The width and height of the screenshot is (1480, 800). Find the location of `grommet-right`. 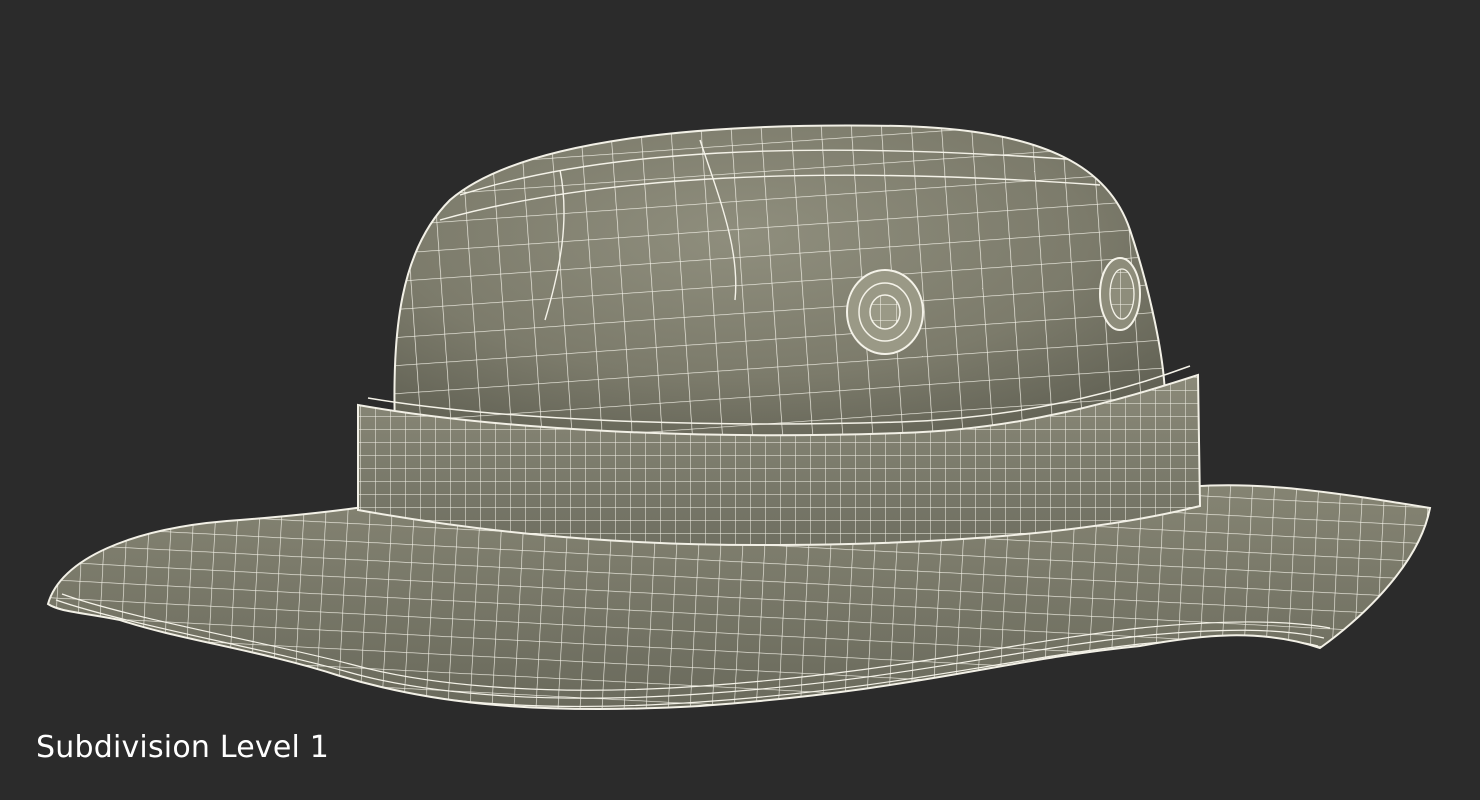

grommet-right is located at coordinates (1120, 294).